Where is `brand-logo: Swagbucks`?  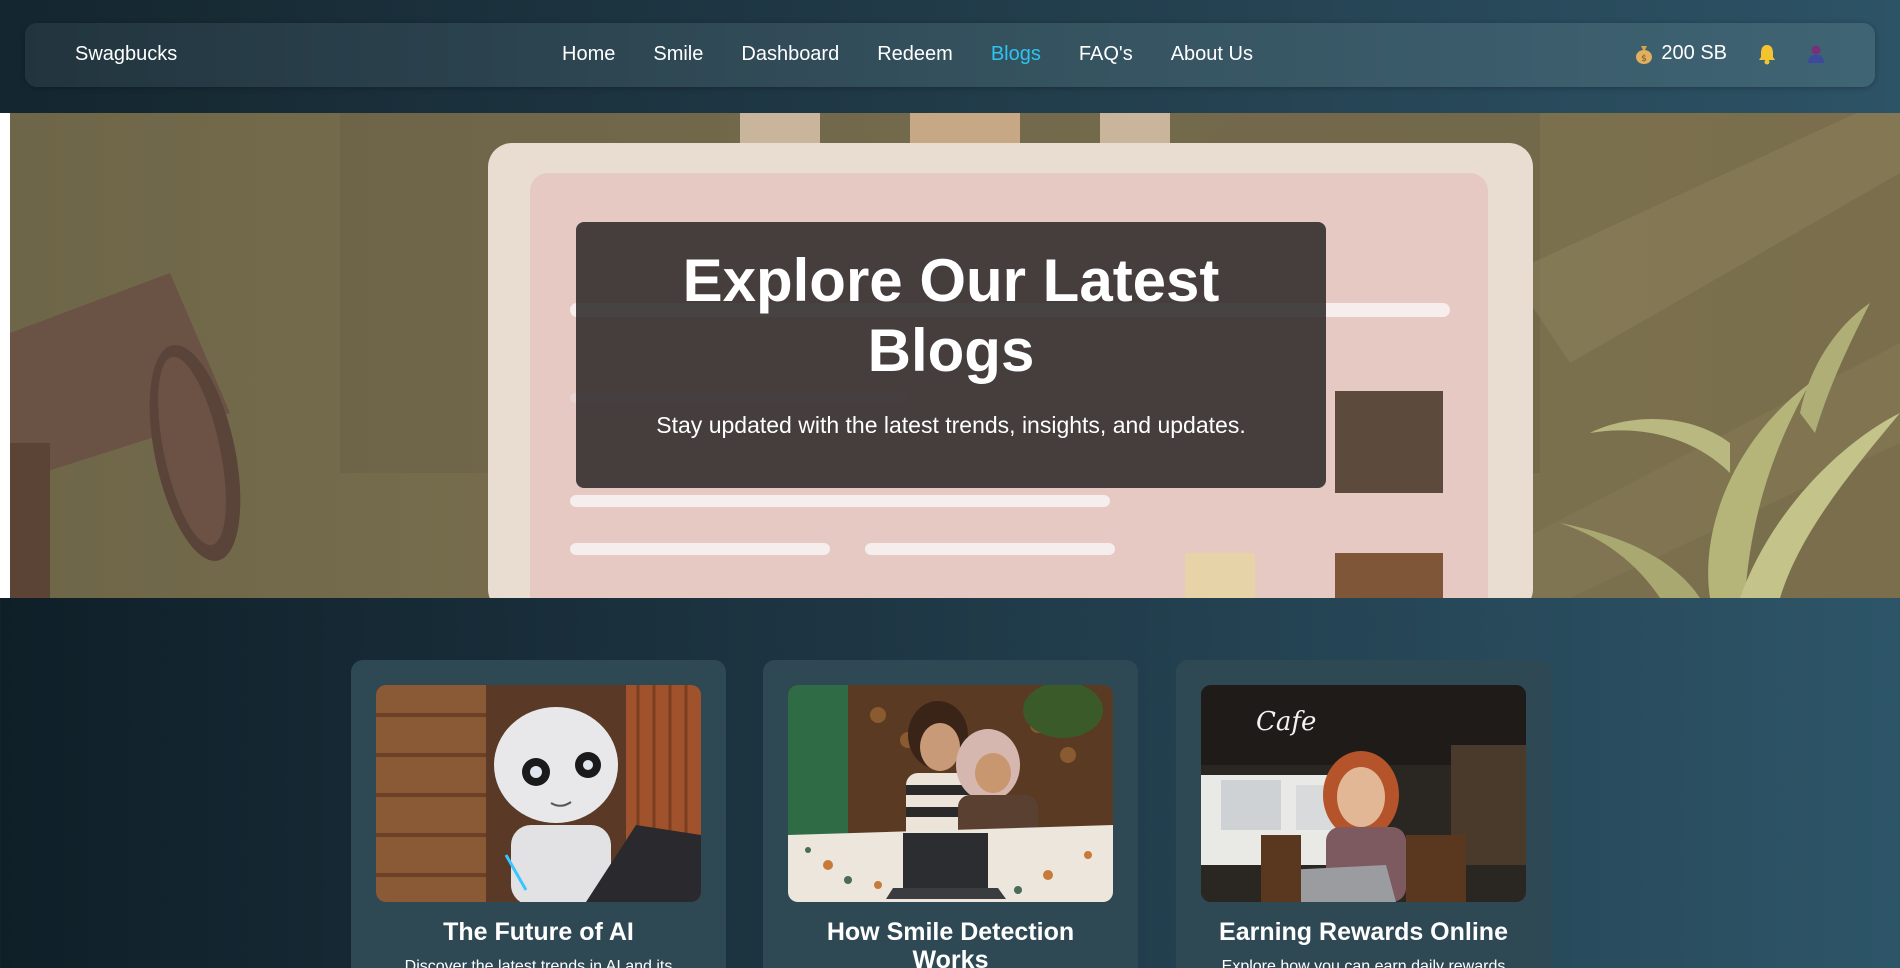 brand-logo: Swagbucks is located at coordinates (126, 54).